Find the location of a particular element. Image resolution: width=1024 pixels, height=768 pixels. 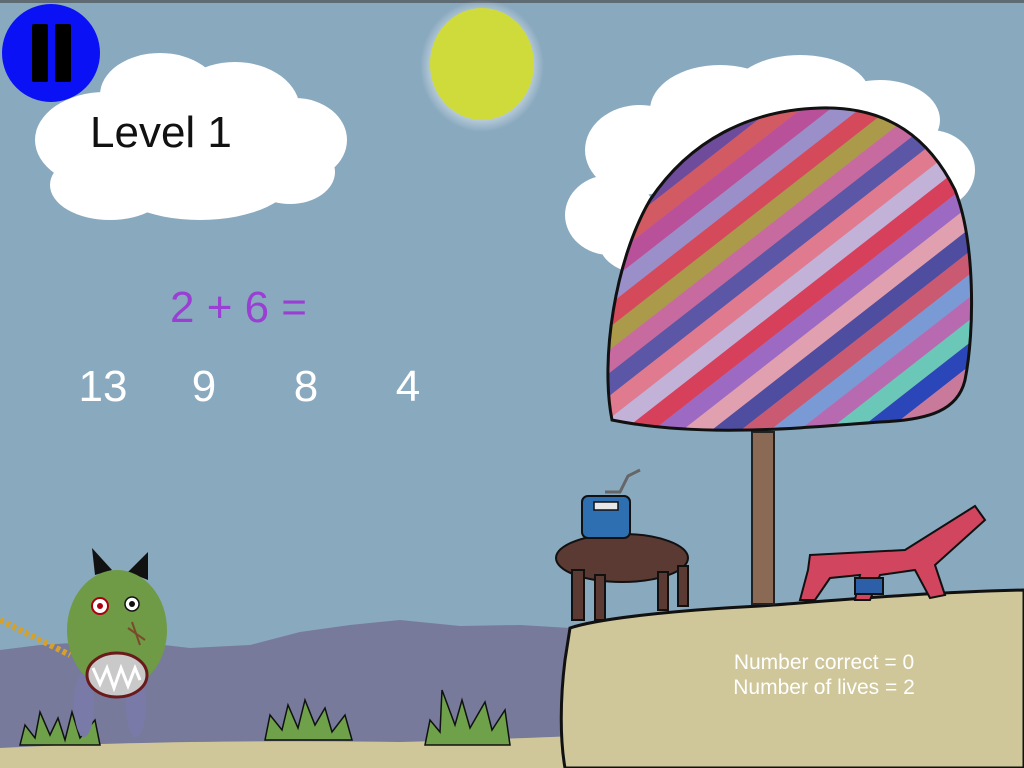

answer-option-4: 4 is located at coordinates (408, 387).